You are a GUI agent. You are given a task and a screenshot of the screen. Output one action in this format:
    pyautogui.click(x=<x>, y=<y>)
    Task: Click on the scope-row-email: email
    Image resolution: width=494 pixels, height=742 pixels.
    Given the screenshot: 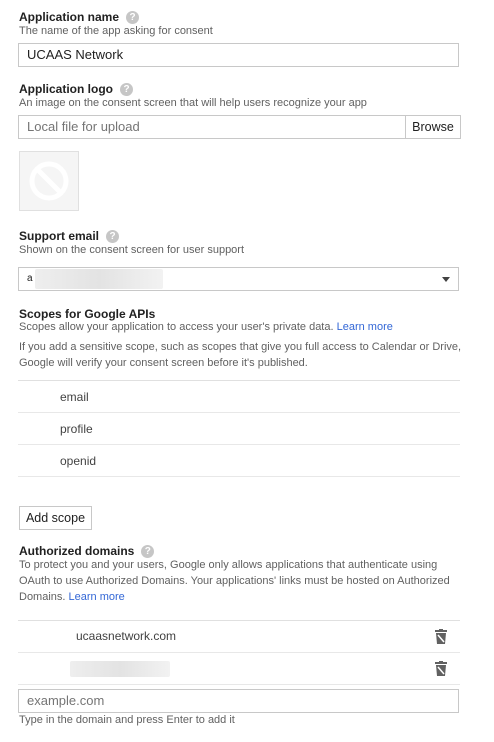 What is the action you would take?
    pyautogui.click(x=239, y=397)
    